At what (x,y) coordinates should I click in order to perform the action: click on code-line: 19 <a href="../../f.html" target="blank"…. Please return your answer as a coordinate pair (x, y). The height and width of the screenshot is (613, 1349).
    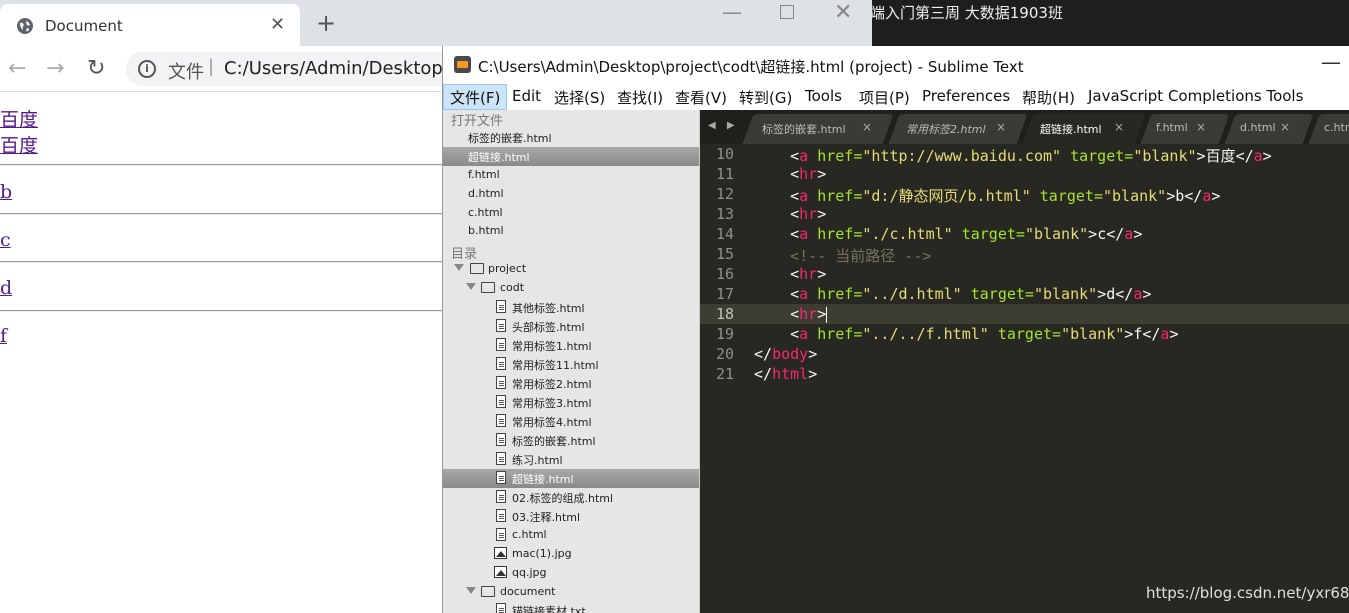
    Looking at the image, I should click on (1024, 334).